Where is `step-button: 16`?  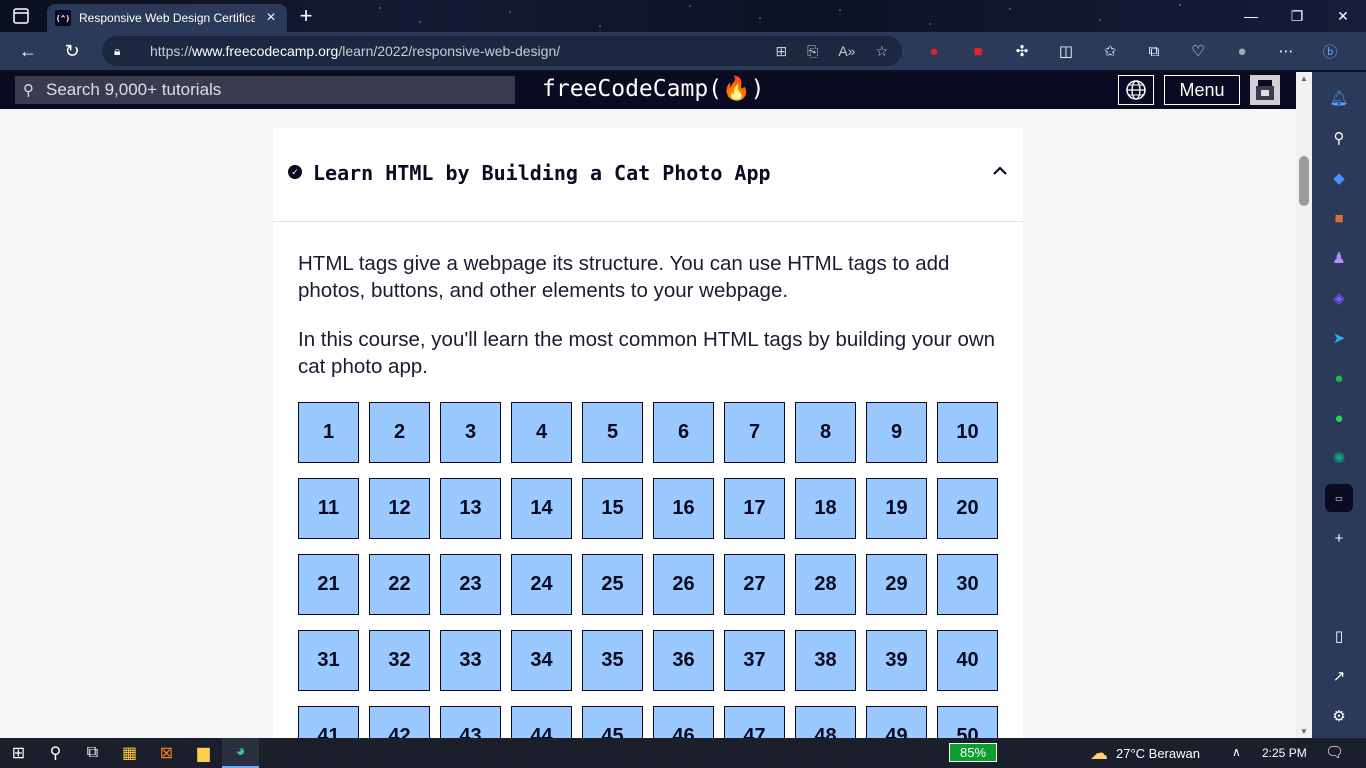
step-button: 16 is located at coordinates (683, 508).